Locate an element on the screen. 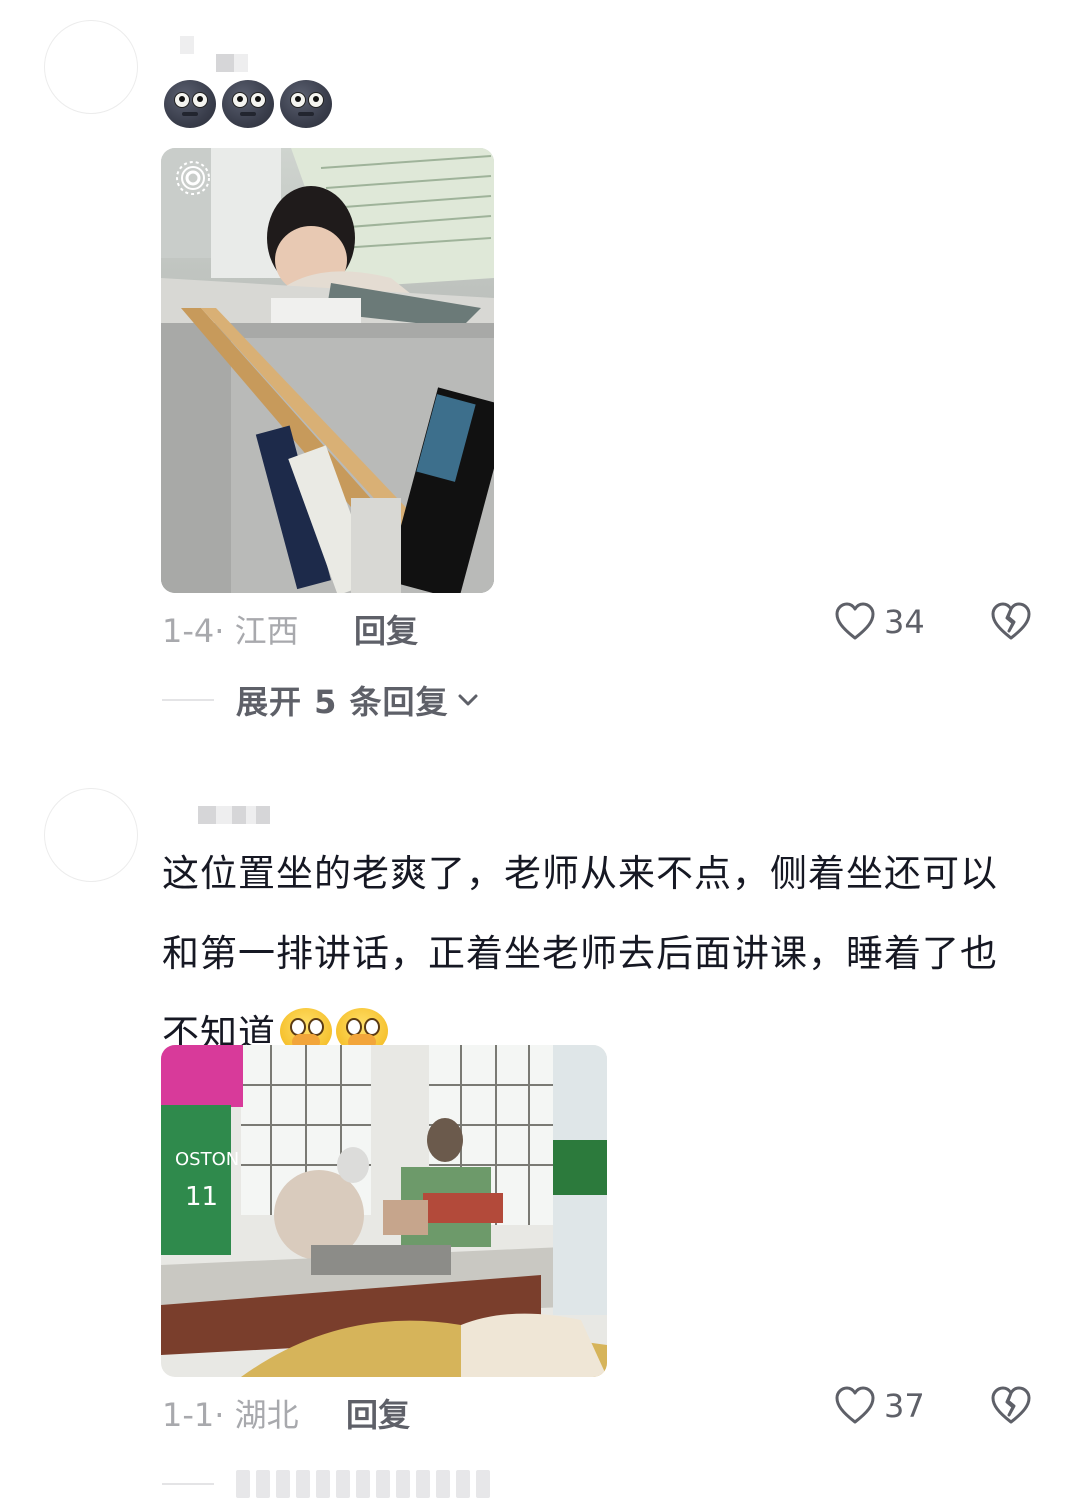  chevron-down-icon is located at coordinates (468, 700).